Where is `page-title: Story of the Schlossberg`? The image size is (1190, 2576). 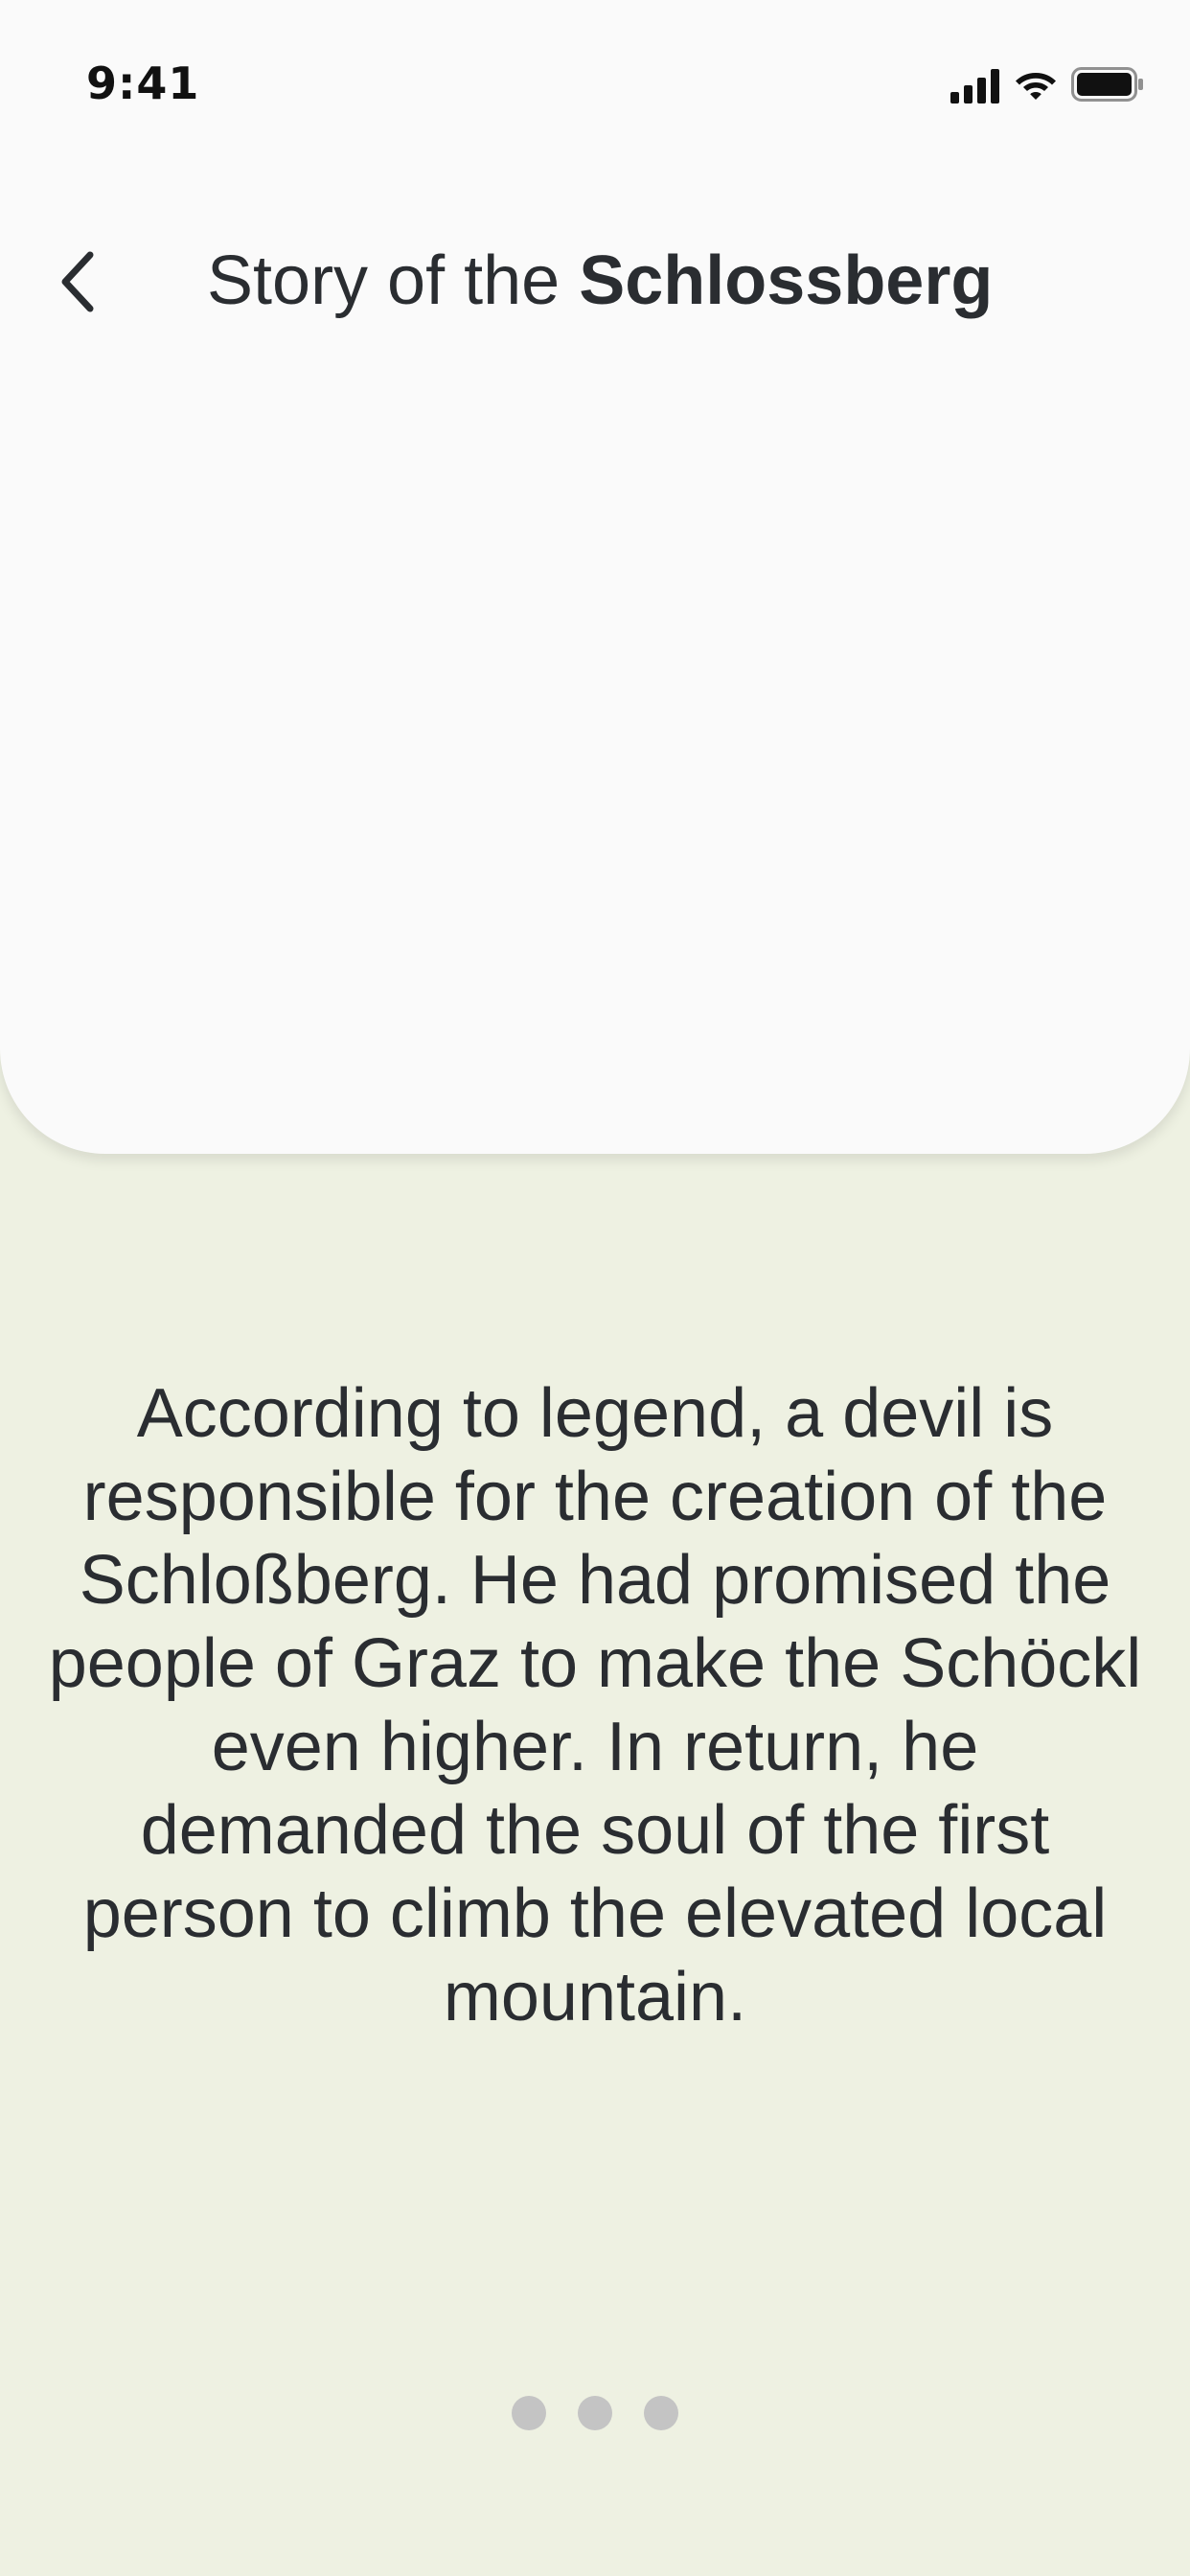 page-title: Story of the Schlossberg is located at coordinates (601, 280).